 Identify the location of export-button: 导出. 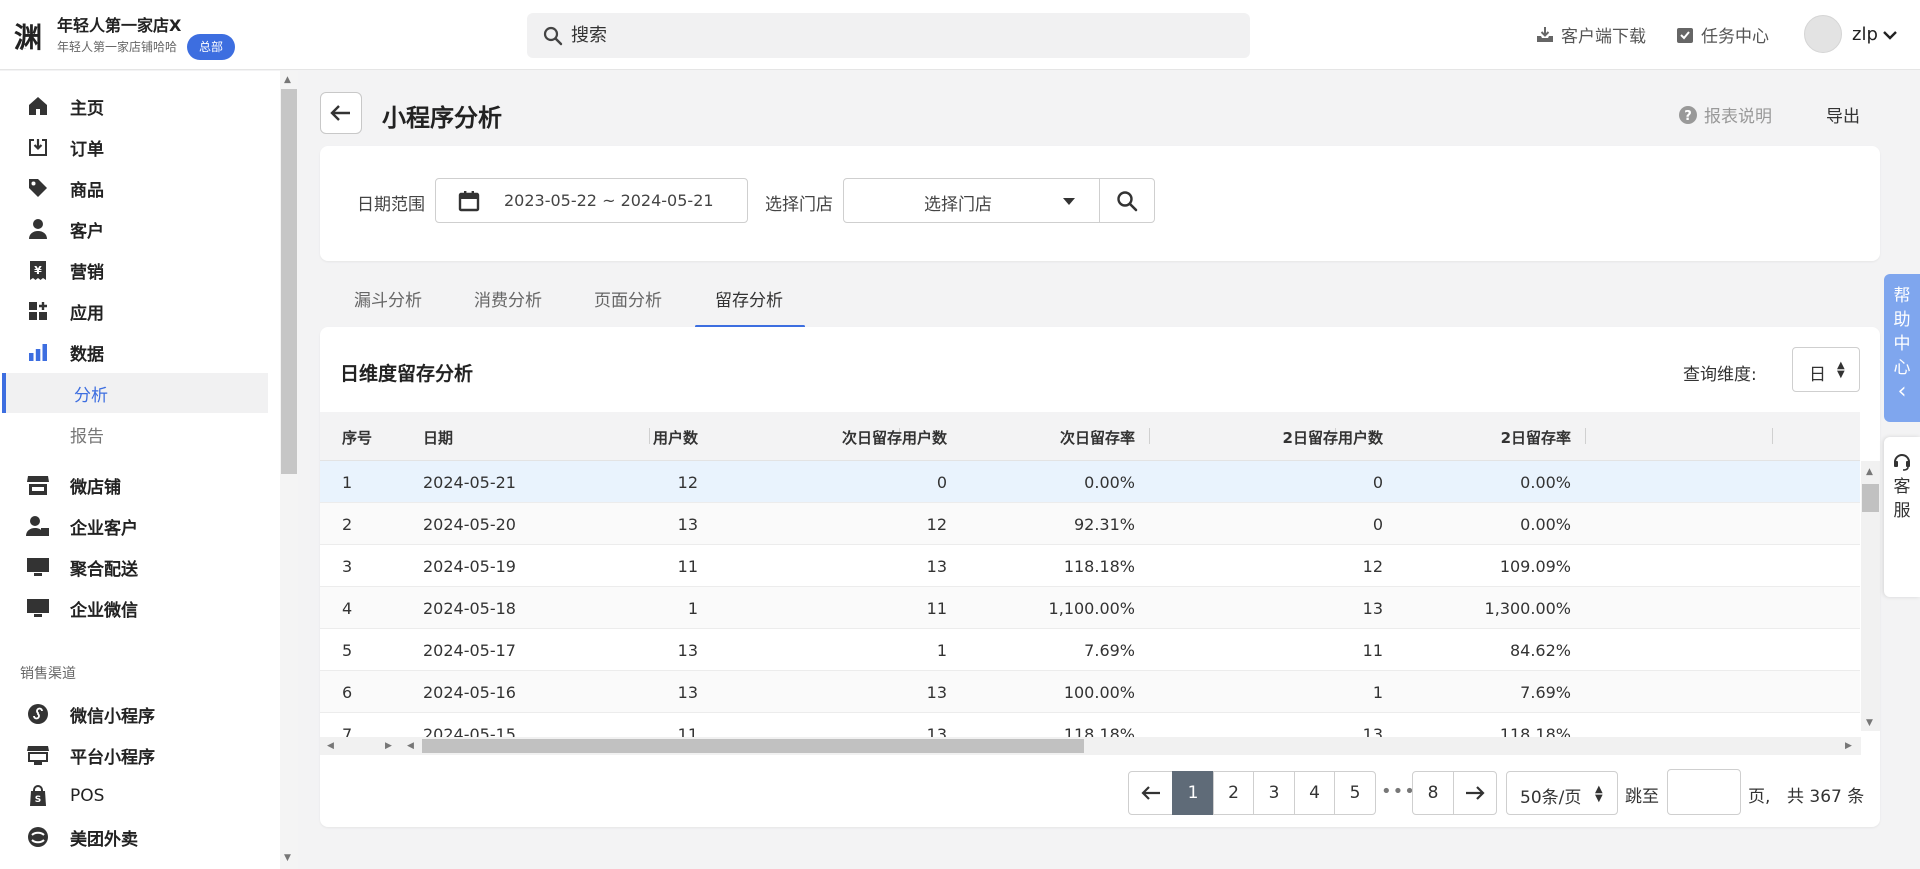
(1843, 114).